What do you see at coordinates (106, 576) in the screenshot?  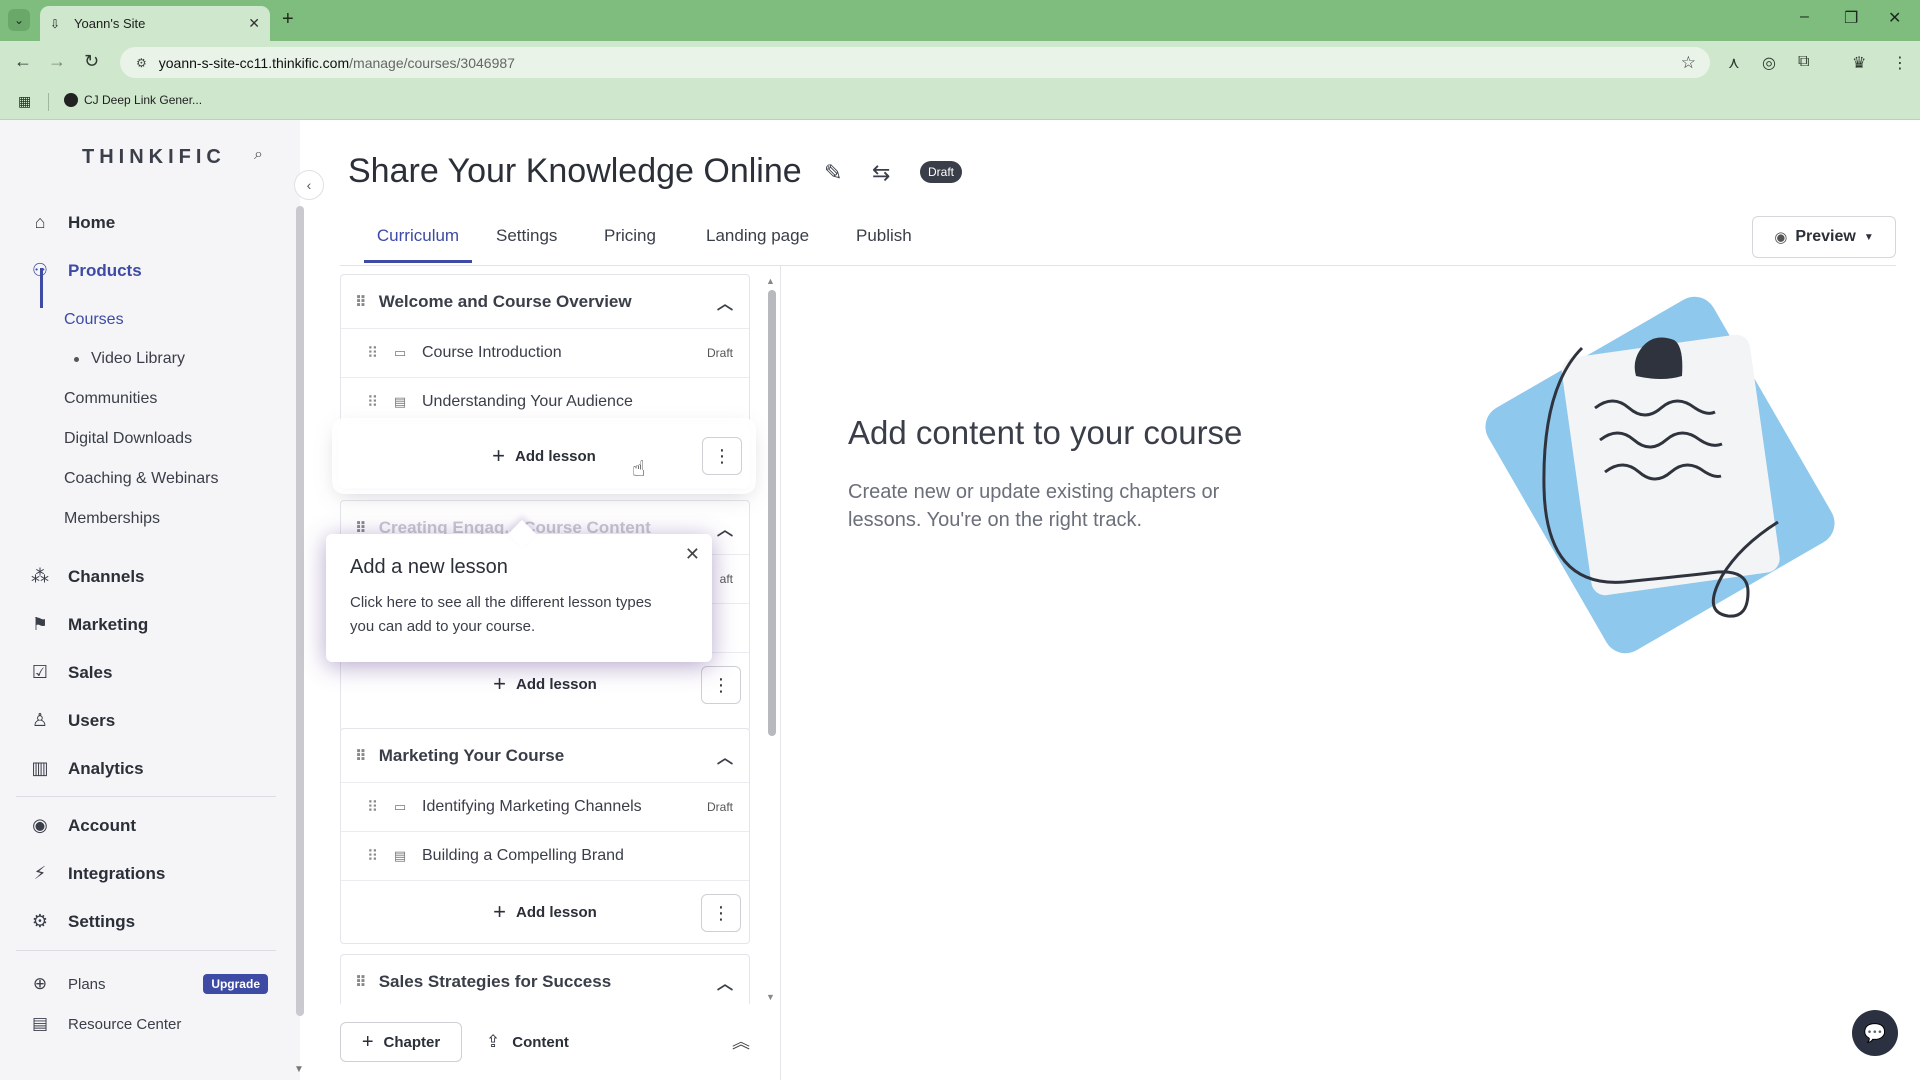 I see `sidebar-item-label: Channels` at bounding box center [106, 576].